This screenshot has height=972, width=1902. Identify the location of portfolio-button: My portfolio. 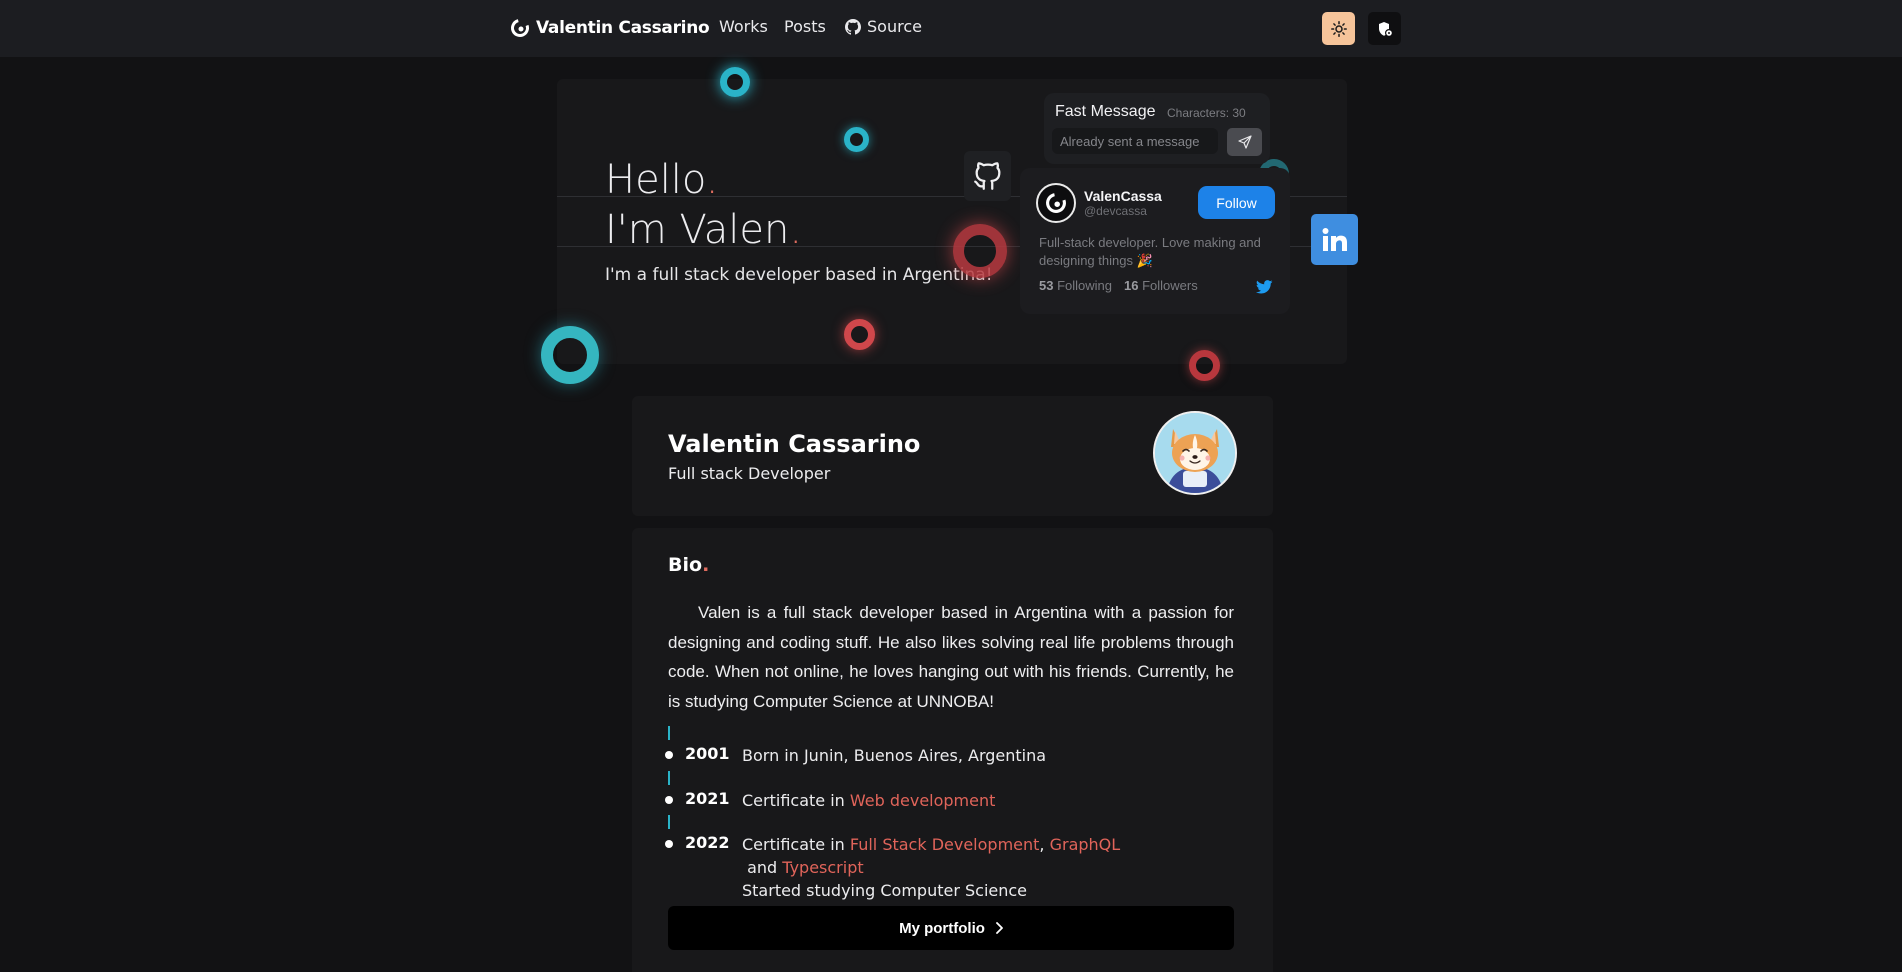
(951, 928).